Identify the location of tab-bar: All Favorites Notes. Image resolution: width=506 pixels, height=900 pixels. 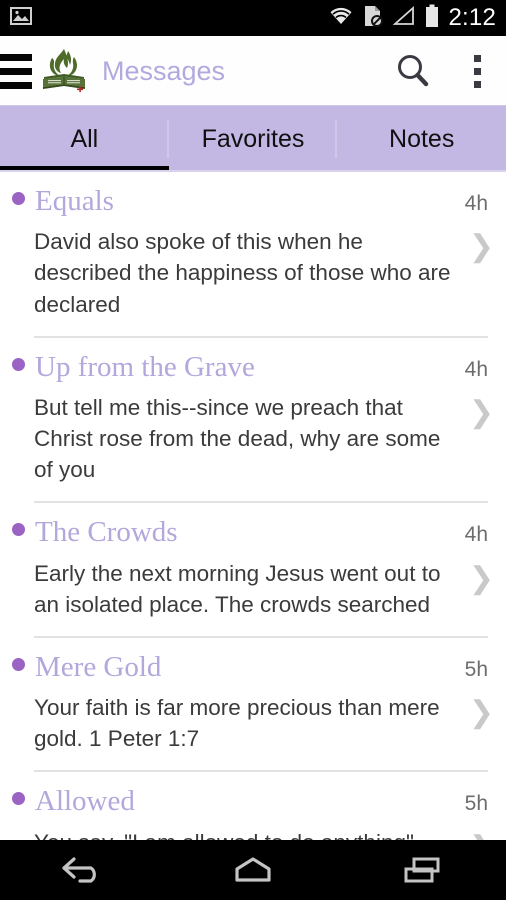
(253, 139).